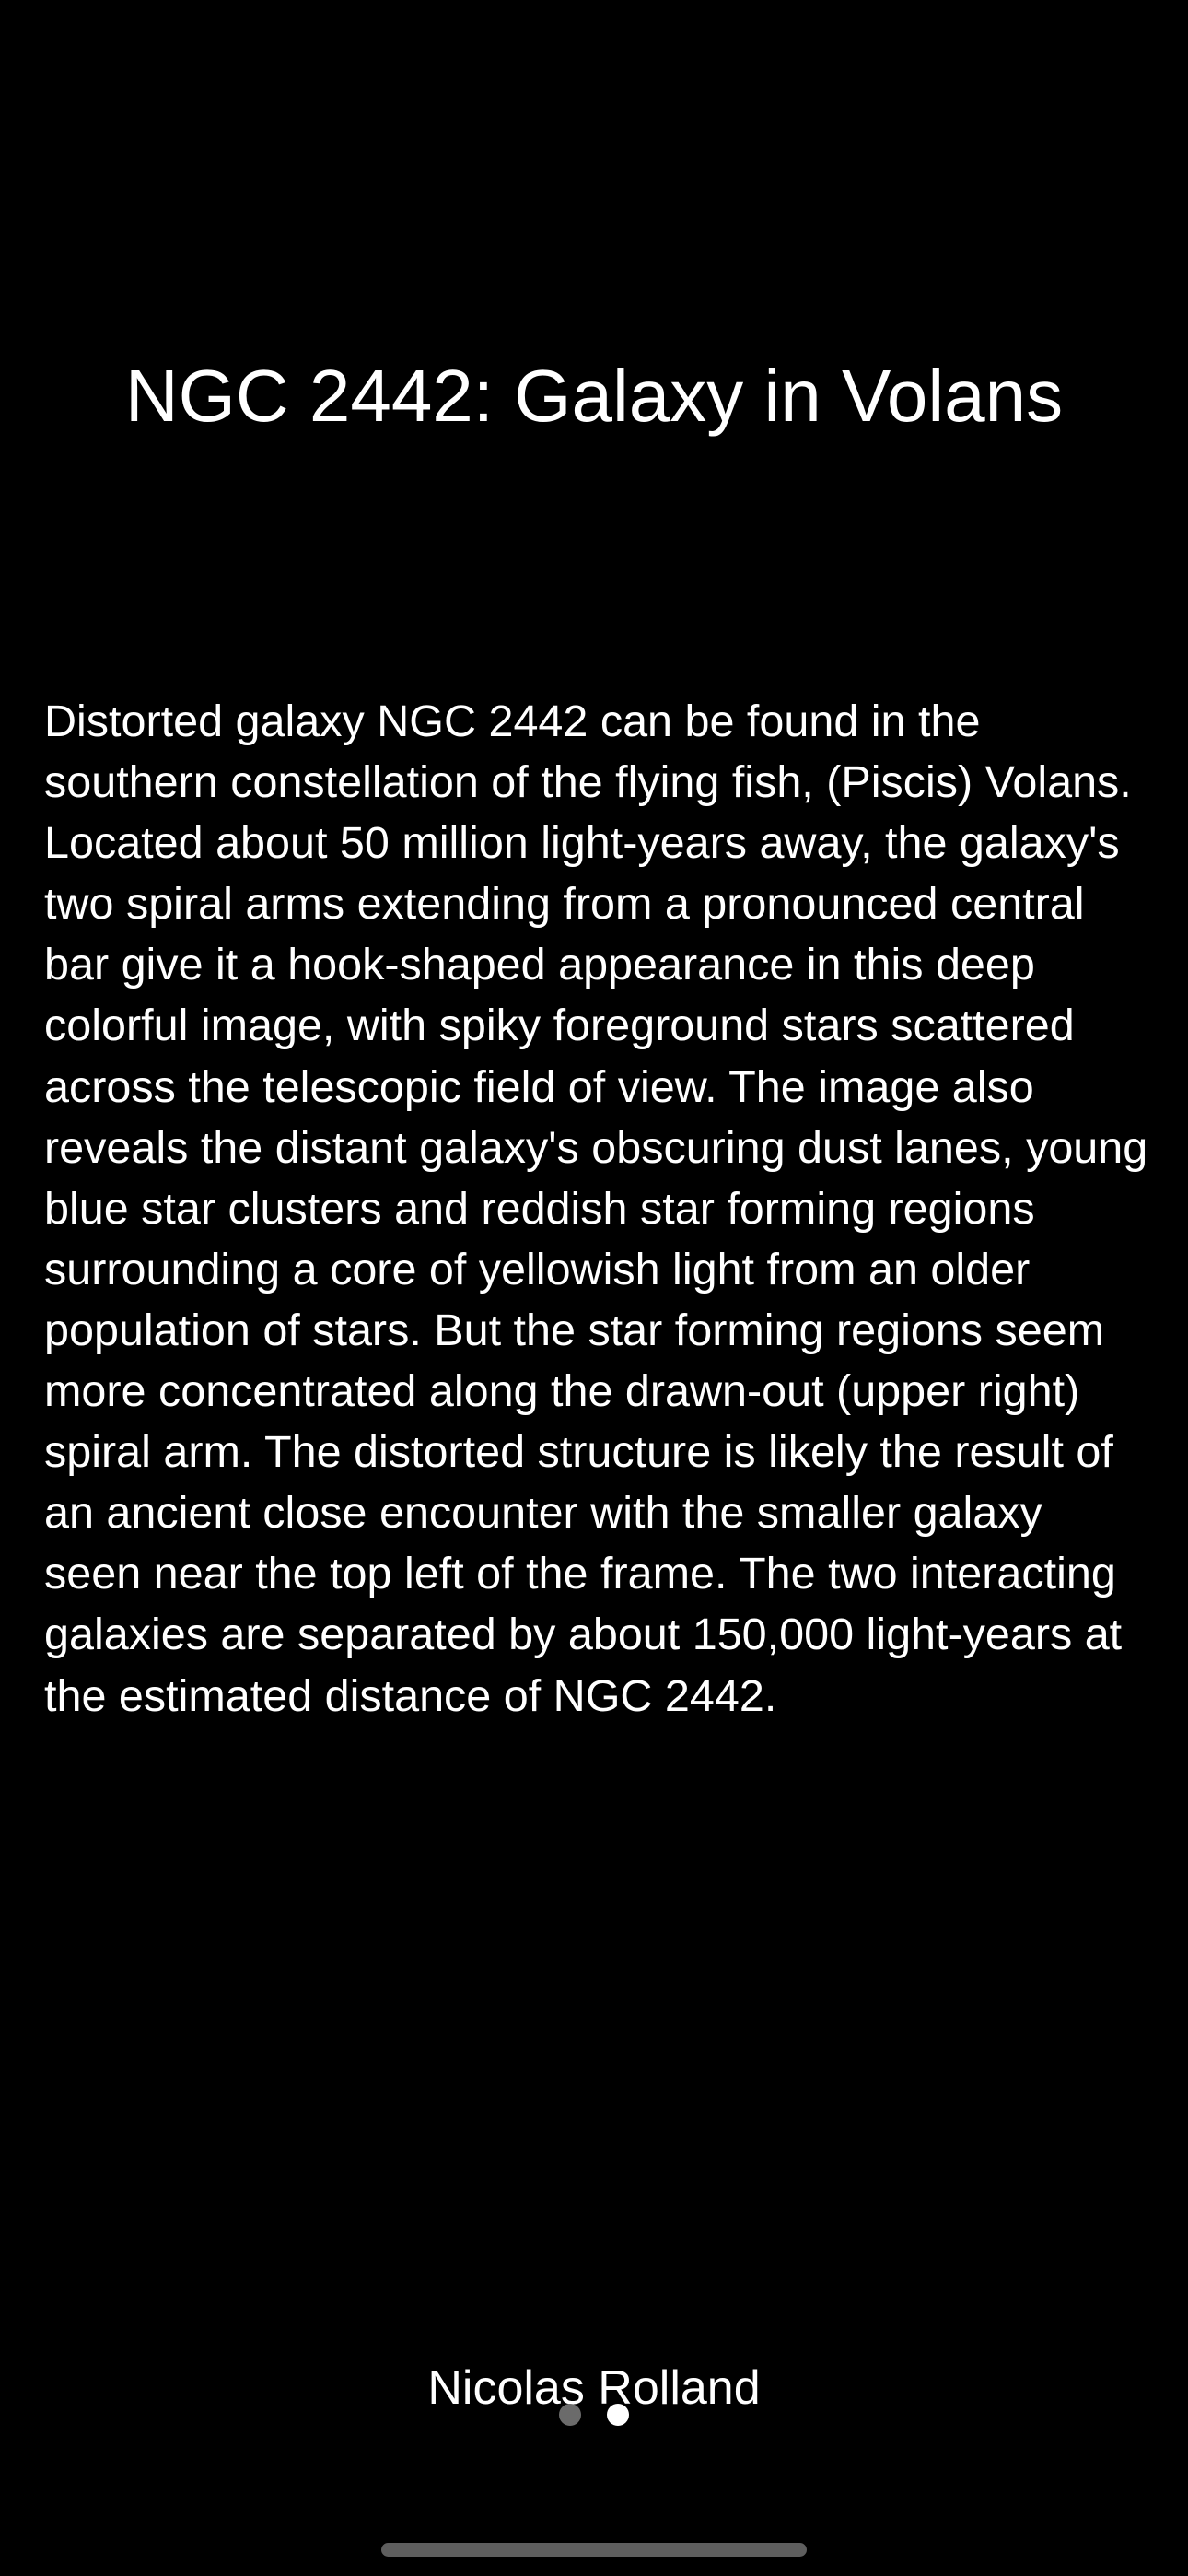  What do you see at coordinates (594, 396) in the screenshot?
I see `page-title: NGC 2442: Galaxy in Volans` at bounding box center [594, 396].